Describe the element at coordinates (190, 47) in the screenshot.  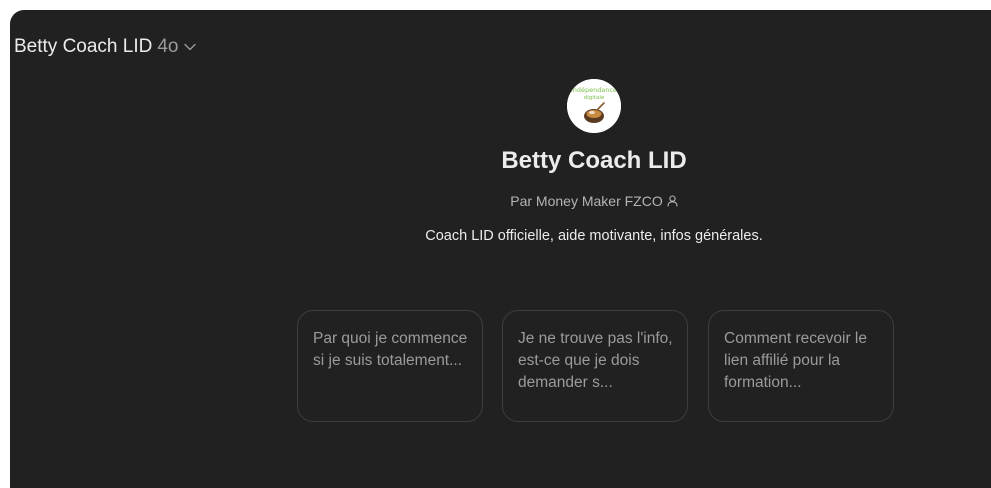
I see `chevron-down-icon` at that location.